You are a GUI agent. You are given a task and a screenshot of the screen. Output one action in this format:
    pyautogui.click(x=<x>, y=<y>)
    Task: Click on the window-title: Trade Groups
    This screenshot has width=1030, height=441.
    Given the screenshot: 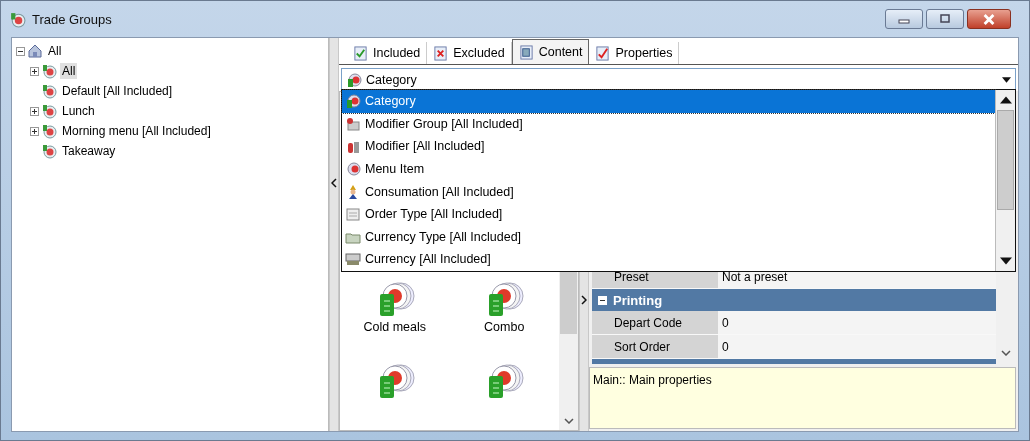 What is the action you would take?
    pyautogui.click(x=72, y=19)
    